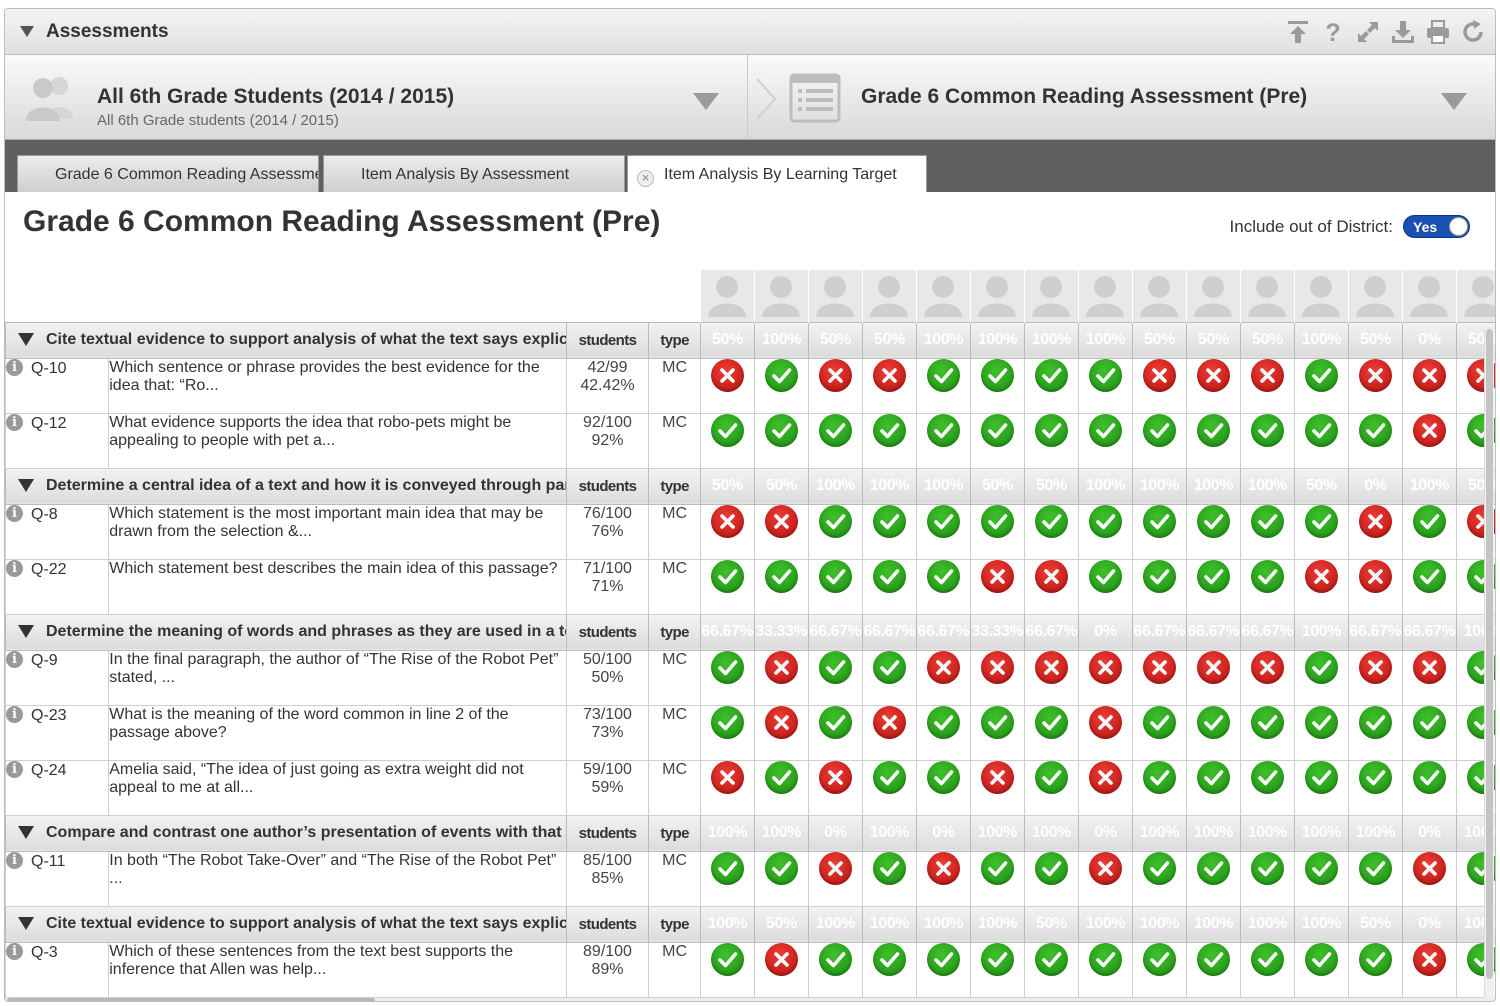 The width and height of the screenshot is (1500, 1006). I want to click on student-group-title: All 6th Grade Students (2014 / 2015), so click(275, 97).